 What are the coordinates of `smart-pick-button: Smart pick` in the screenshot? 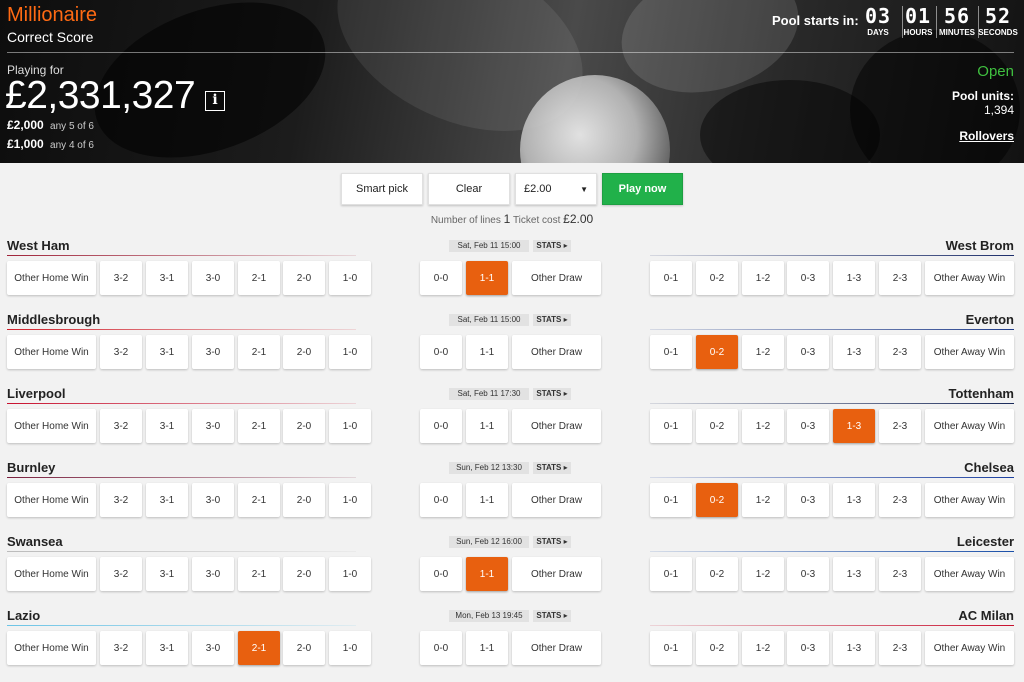 It's located at (382, 189).